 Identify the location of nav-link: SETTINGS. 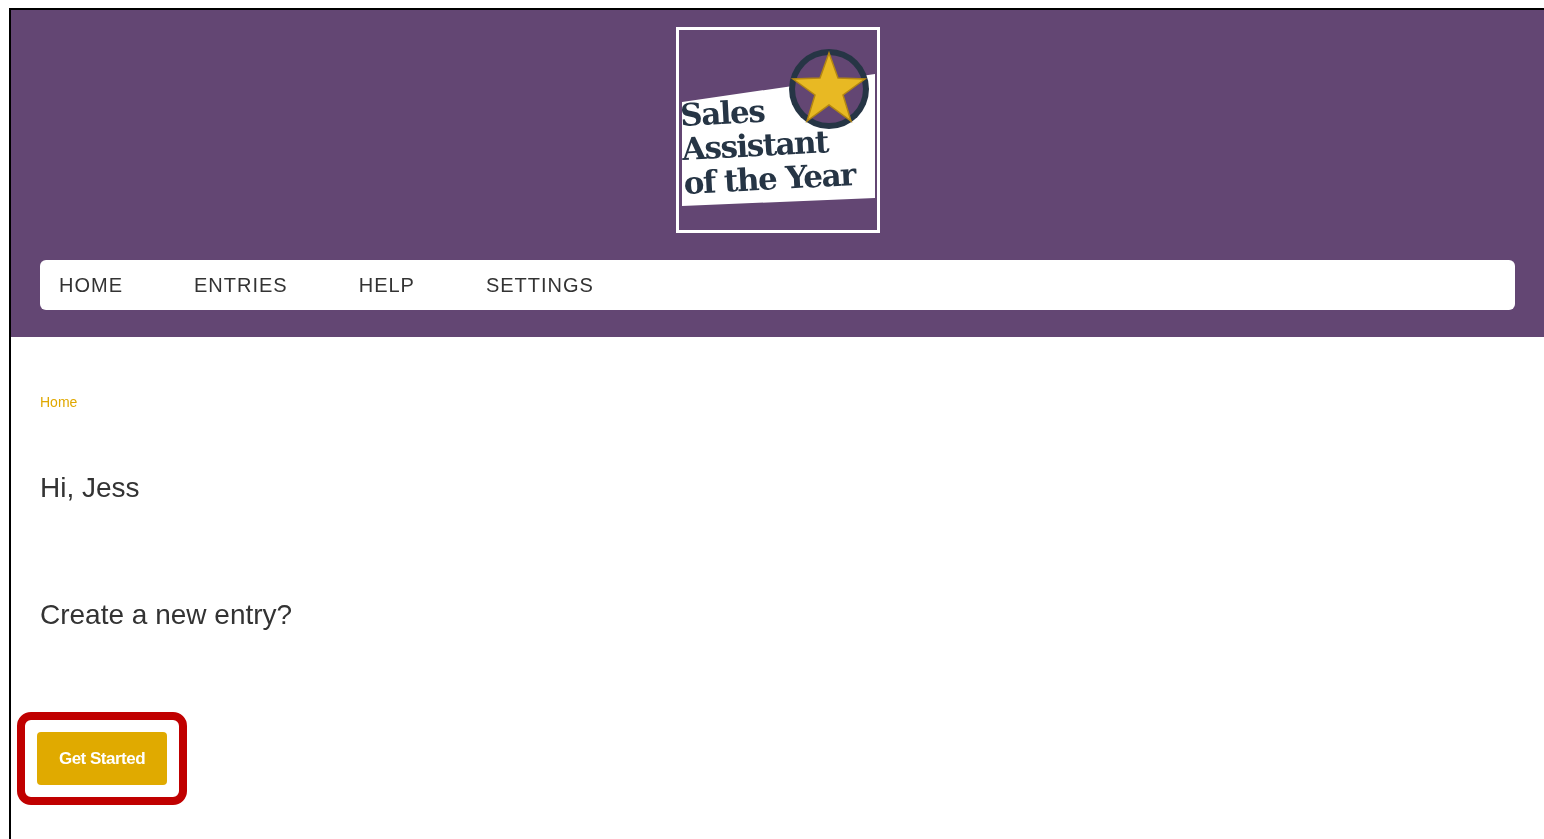
(539, 285).